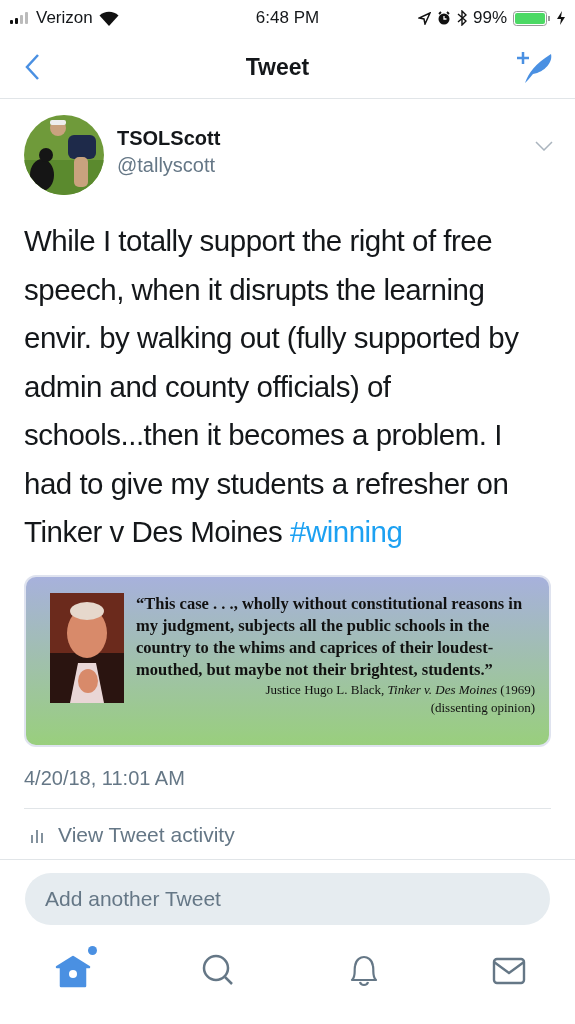 The height and width of the screenshot is (1024, 575). Describe the element at coordinates (330, 636) in the screenshot. I see `quote-text: “This case . . ., wholly without constitutional reasons in my judgment, subjects all the public schools in the country to the whims and caprices of their loudest-mouthed, but maybe not their brightest, students.”` at that location.